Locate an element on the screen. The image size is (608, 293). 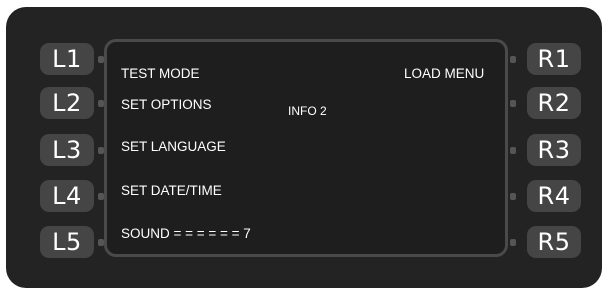
softkey-r2: R2 is located at coordinates (554, 103).